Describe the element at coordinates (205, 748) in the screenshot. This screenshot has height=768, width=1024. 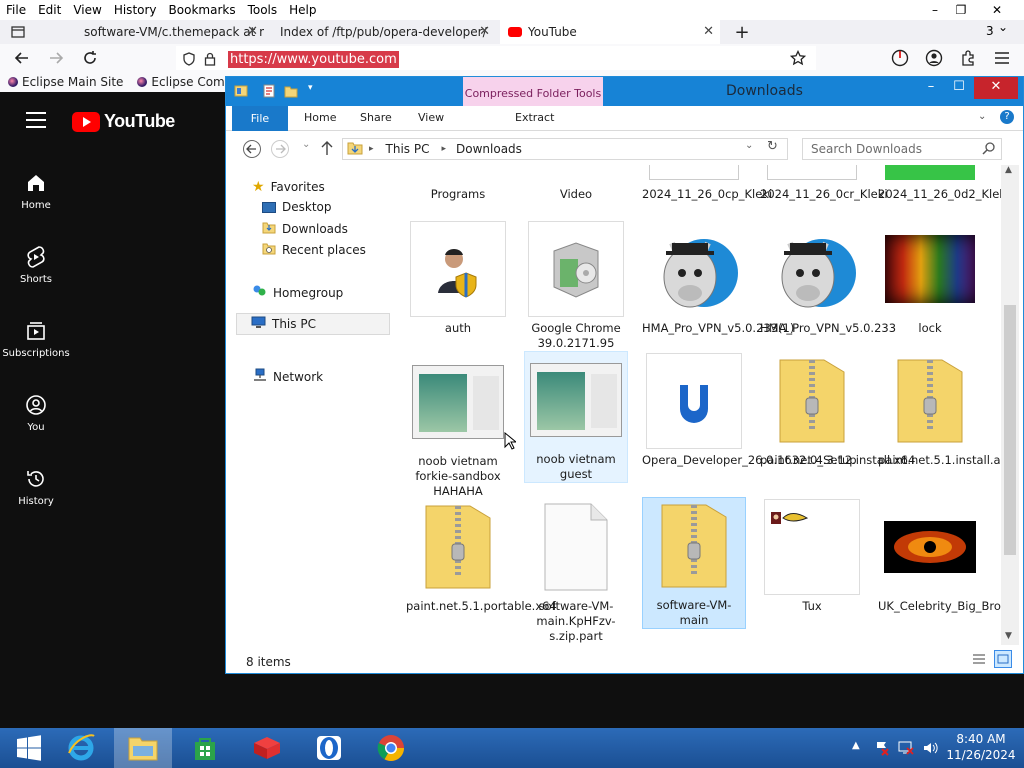
I see `taskbar-store` at that location.